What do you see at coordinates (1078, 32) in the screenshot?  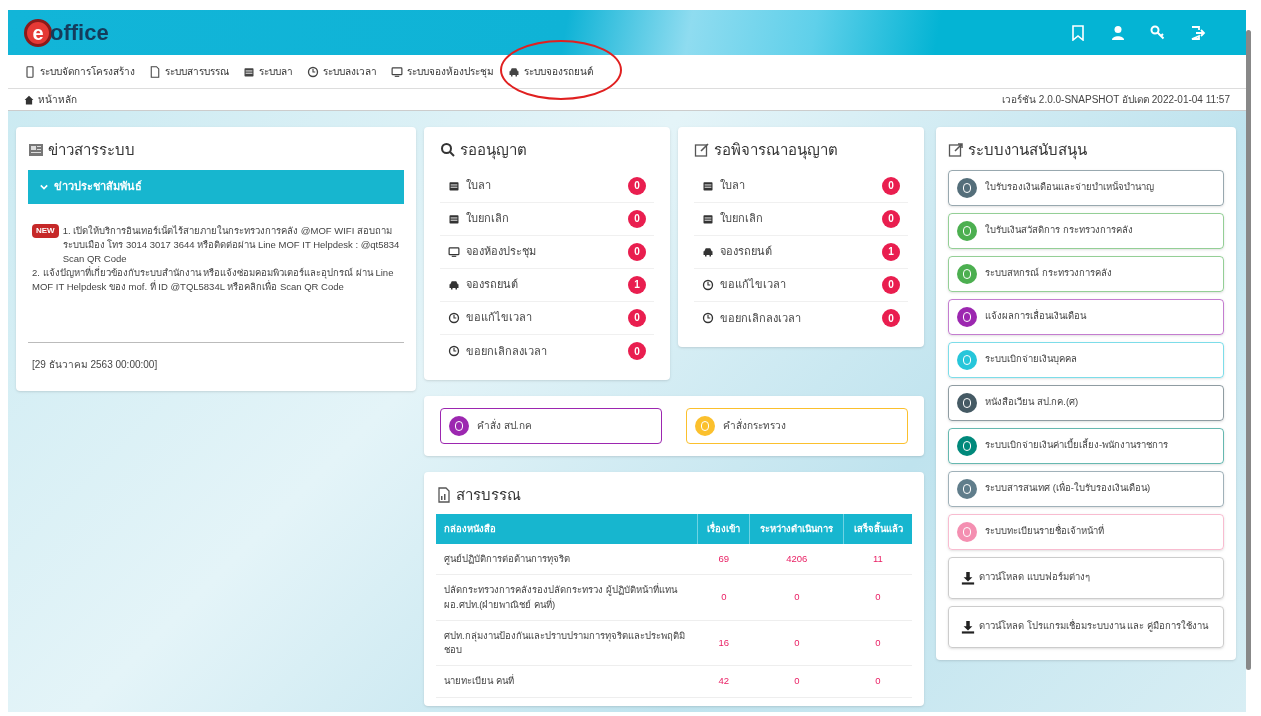 I see `bookmark-icon` at bounding box center [1078, 32].